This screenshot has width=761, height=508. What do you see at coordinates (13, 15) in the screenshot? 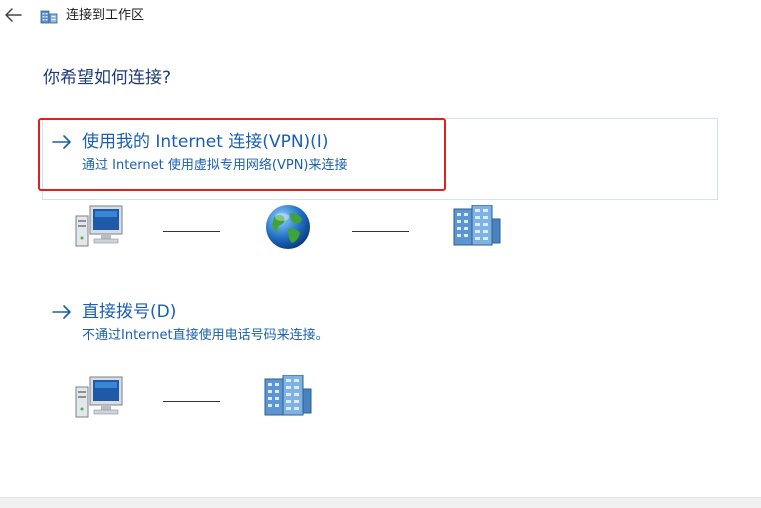
I see `back-arrow-icon` at bounding box center [13, 15].